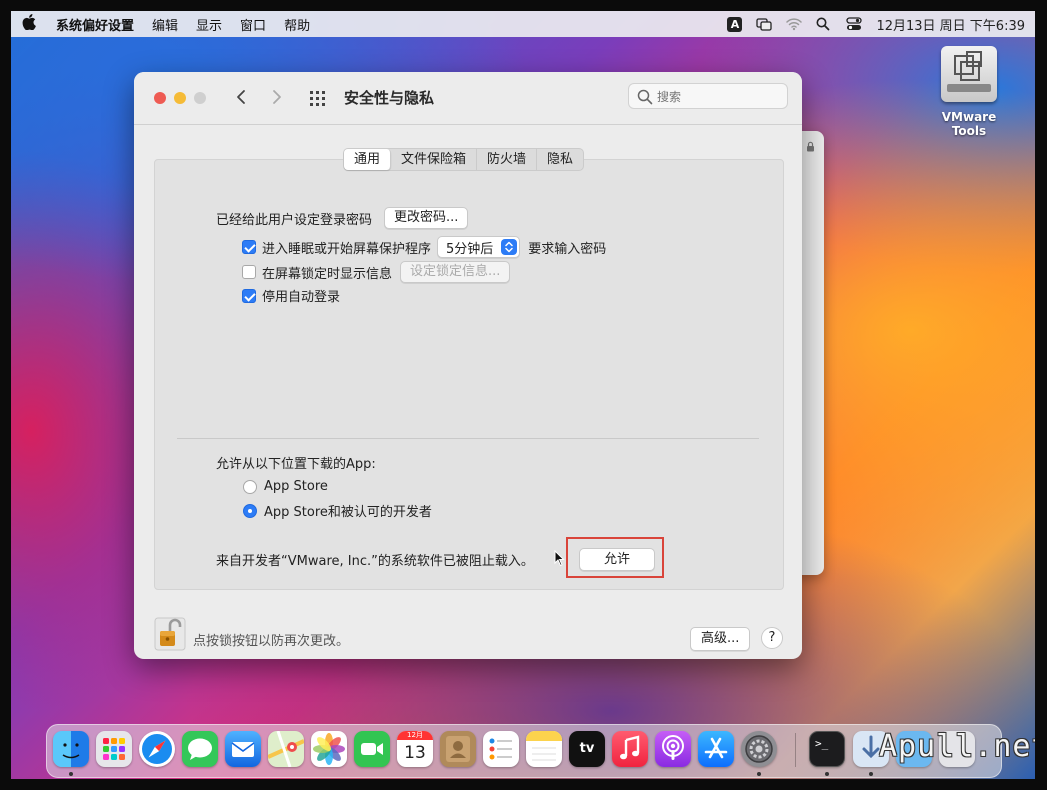  I want to click on vmware-tools-label: VMware Tools, so click(969, 124).